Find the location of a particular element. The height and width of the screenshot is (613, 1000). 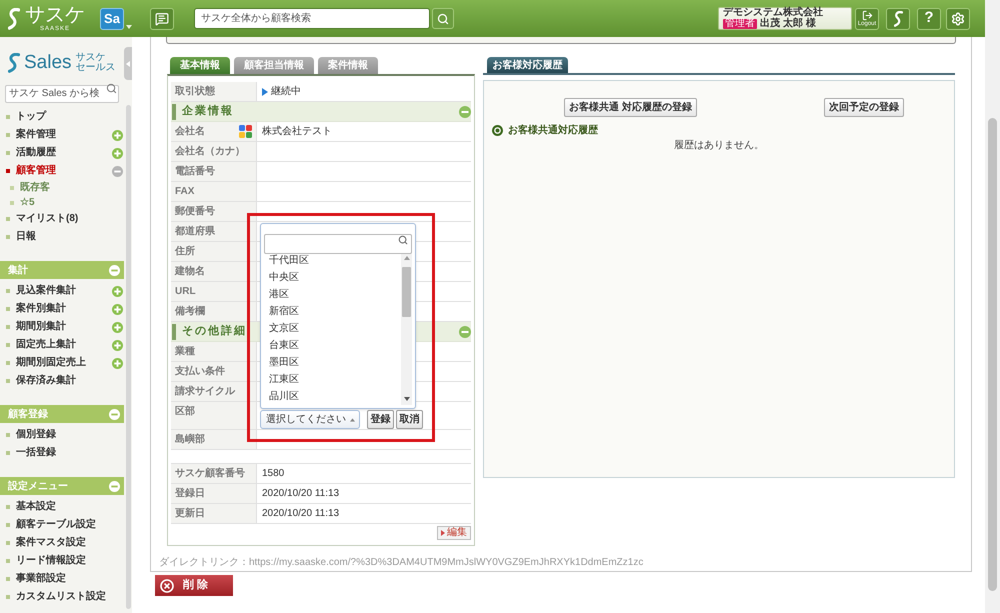

field-label: URL is located at coordinates (214, 291).